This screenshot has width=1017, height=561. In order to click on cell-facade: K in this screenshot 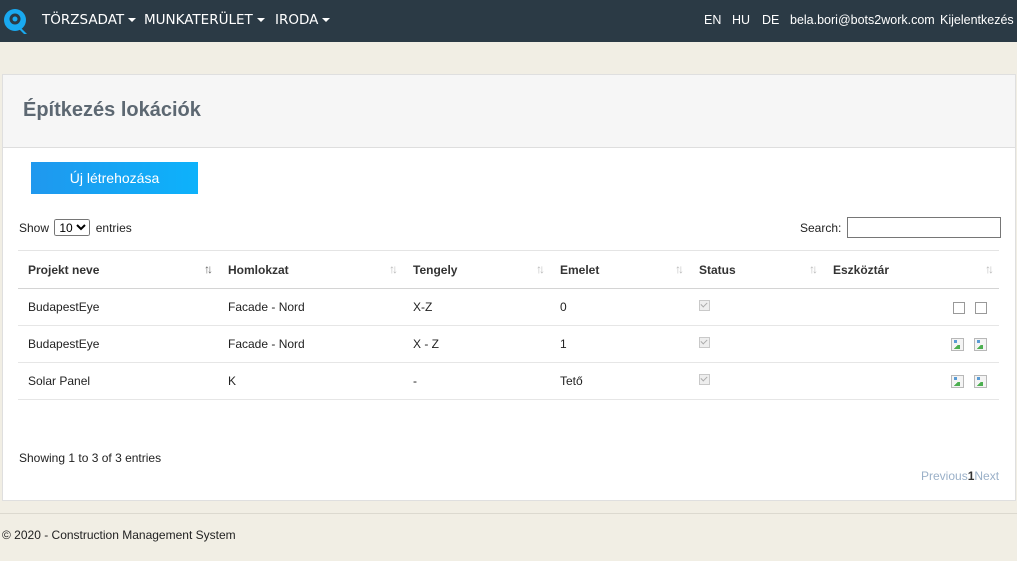, I will do `click(310, 381)`.